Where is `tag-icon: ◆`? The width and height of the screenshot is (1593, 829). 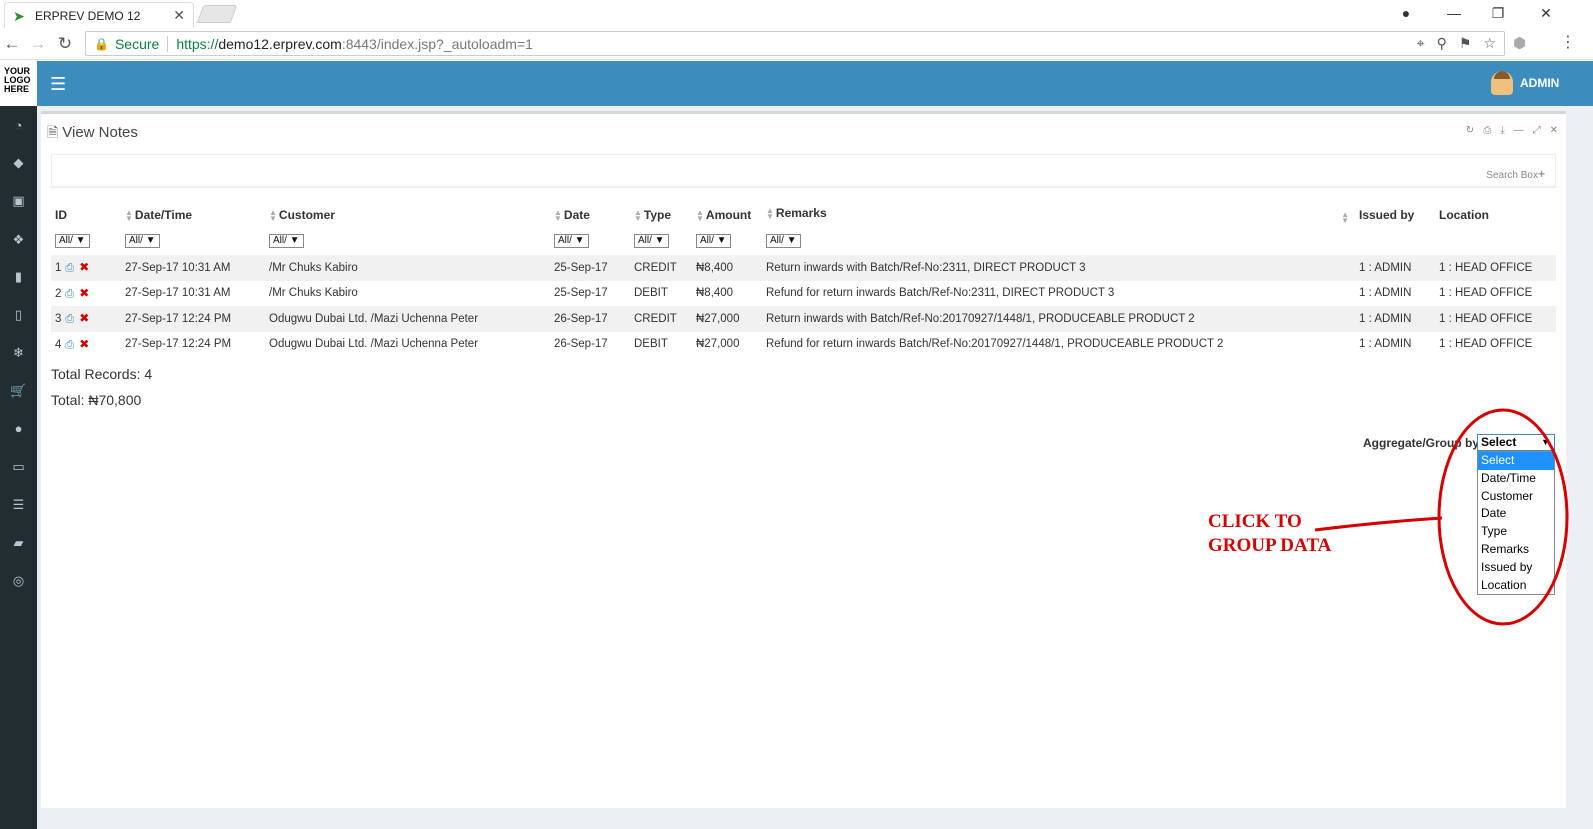
tag-icon: ◆ is located at coordinates (18, 163).